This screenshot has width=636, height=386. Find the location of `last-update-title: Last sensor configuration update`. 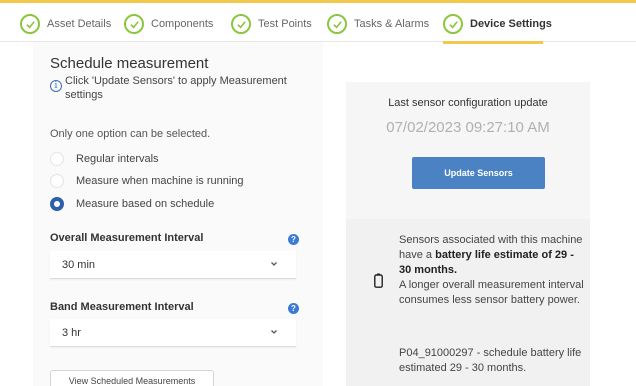

last-update-title: Last sensor configuration update is located at coordinates (468, 103).